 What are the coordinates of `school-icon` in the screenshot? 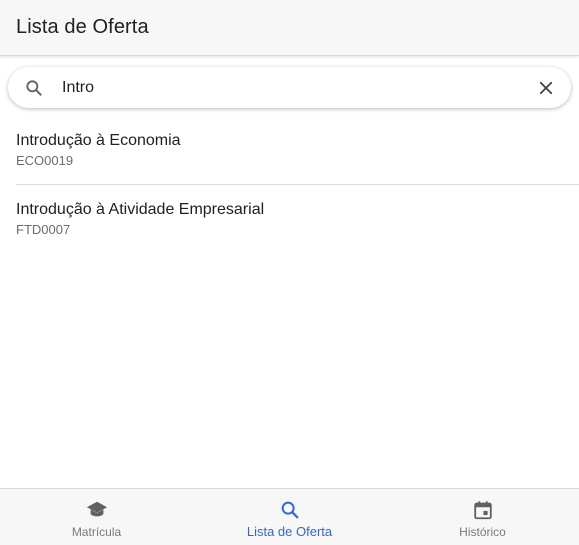 It's located at (97, 510).